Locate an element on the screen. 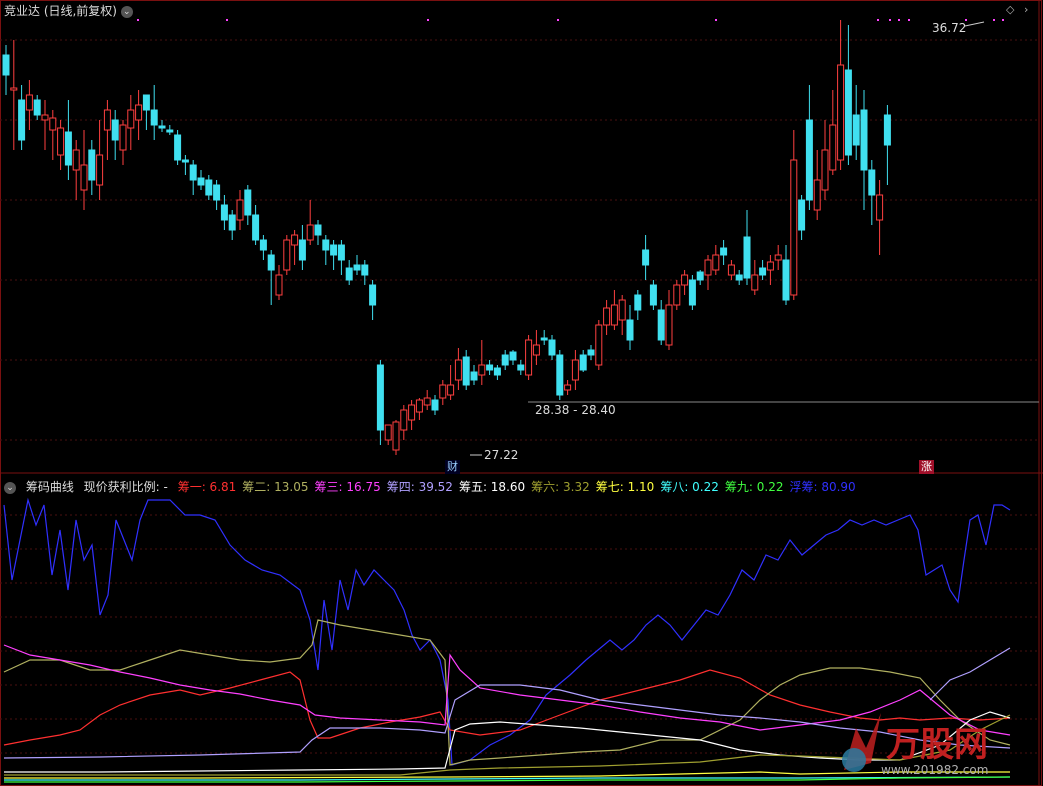 Image resolution: width=1043 pixels, height=786 pixels. finance-badge: 财 is located at coordinates (452, 467).